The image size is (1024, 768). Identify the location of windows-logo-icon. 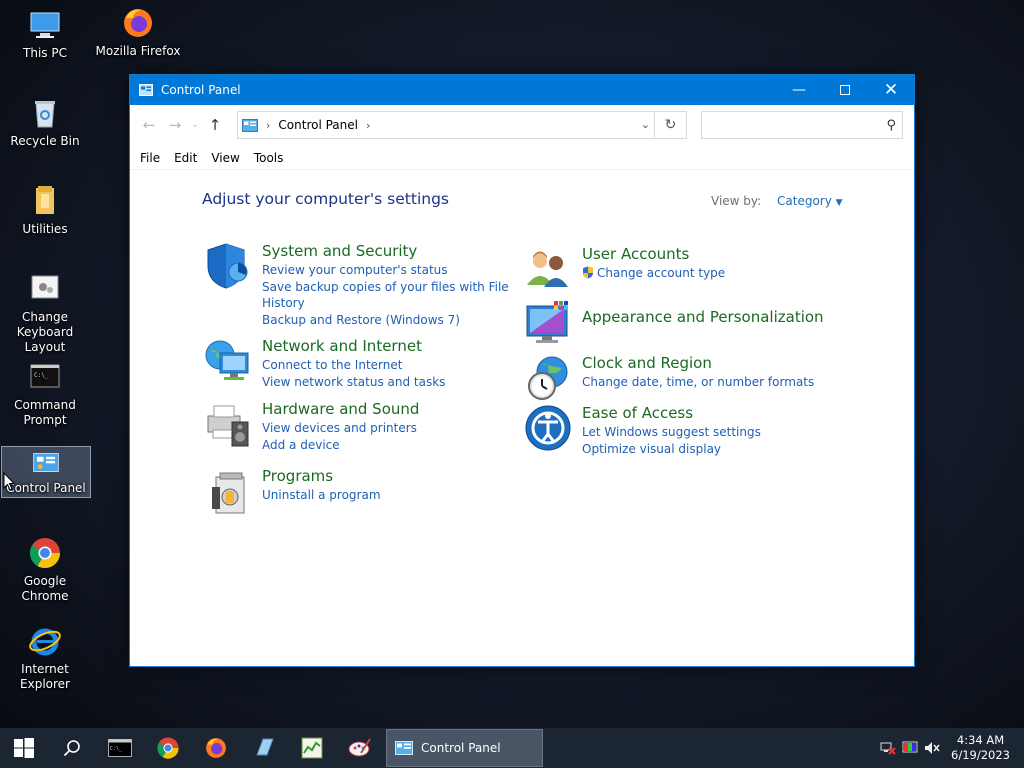
(24, 748).